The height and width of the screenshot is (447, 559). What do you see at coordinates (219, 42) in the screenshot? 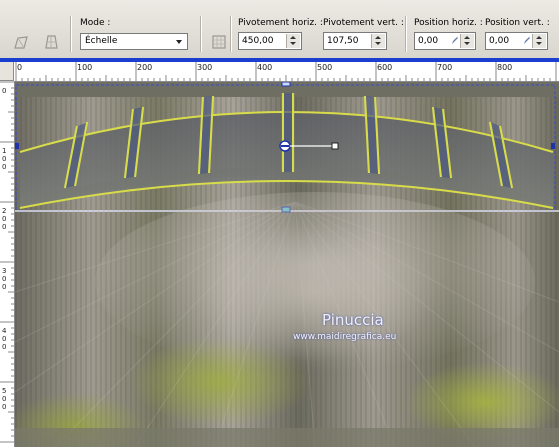
I see `grid-tool-icon` at bounding box center [219, 42].